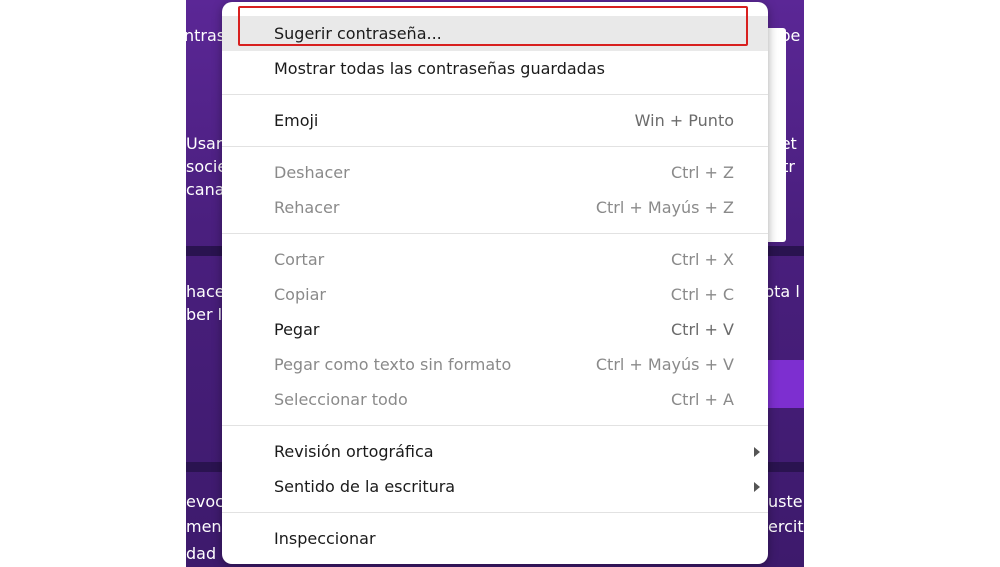 Image resolution: width=1000 pixels, height=567 pixels. Describe the element at coordinates (495, 451) in the screenshot. I see `menu-item-spell-check: Revisión ortográfica` at that location.